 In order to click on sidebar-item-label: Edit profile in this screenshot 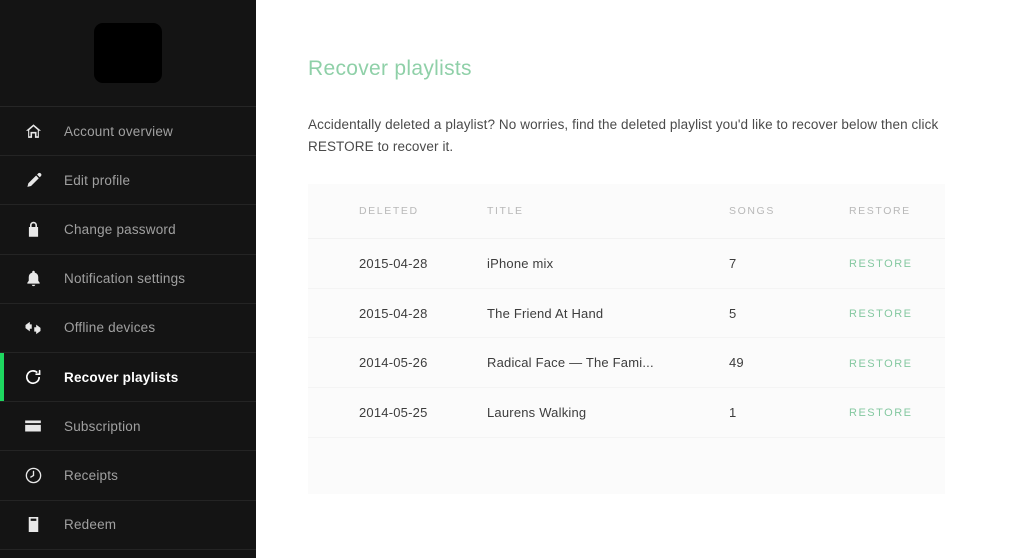, I will do `click(97, 180)`.